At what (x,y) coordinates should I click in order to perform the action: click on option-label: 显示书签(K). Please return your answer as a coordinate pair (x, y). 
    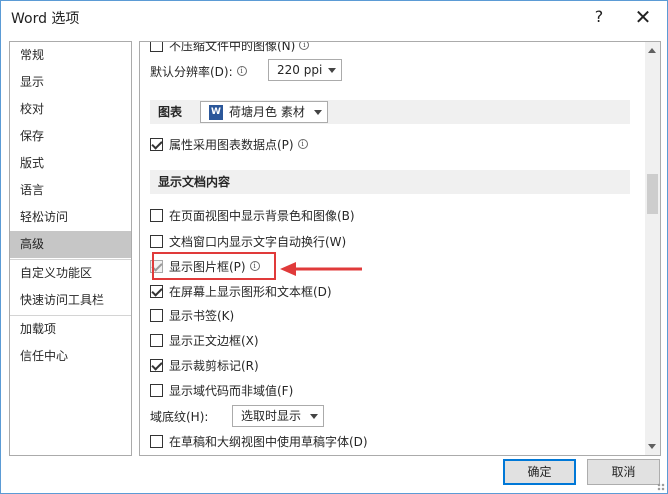
    Looking at the image, I should click on (202, 315).